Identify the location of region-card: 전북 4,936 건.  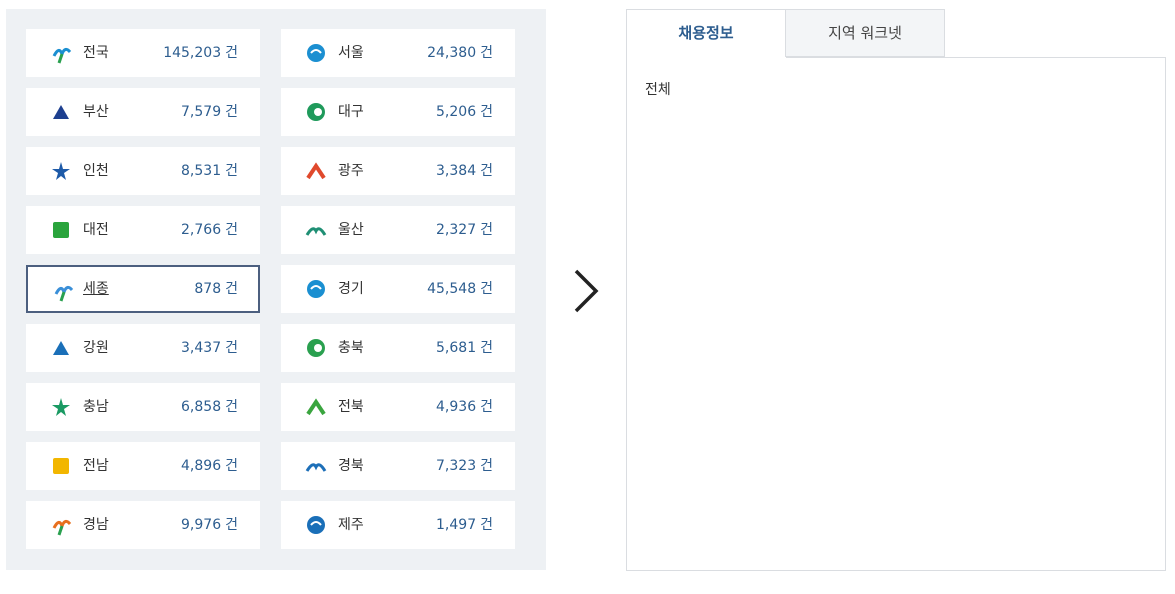
(398, 407).